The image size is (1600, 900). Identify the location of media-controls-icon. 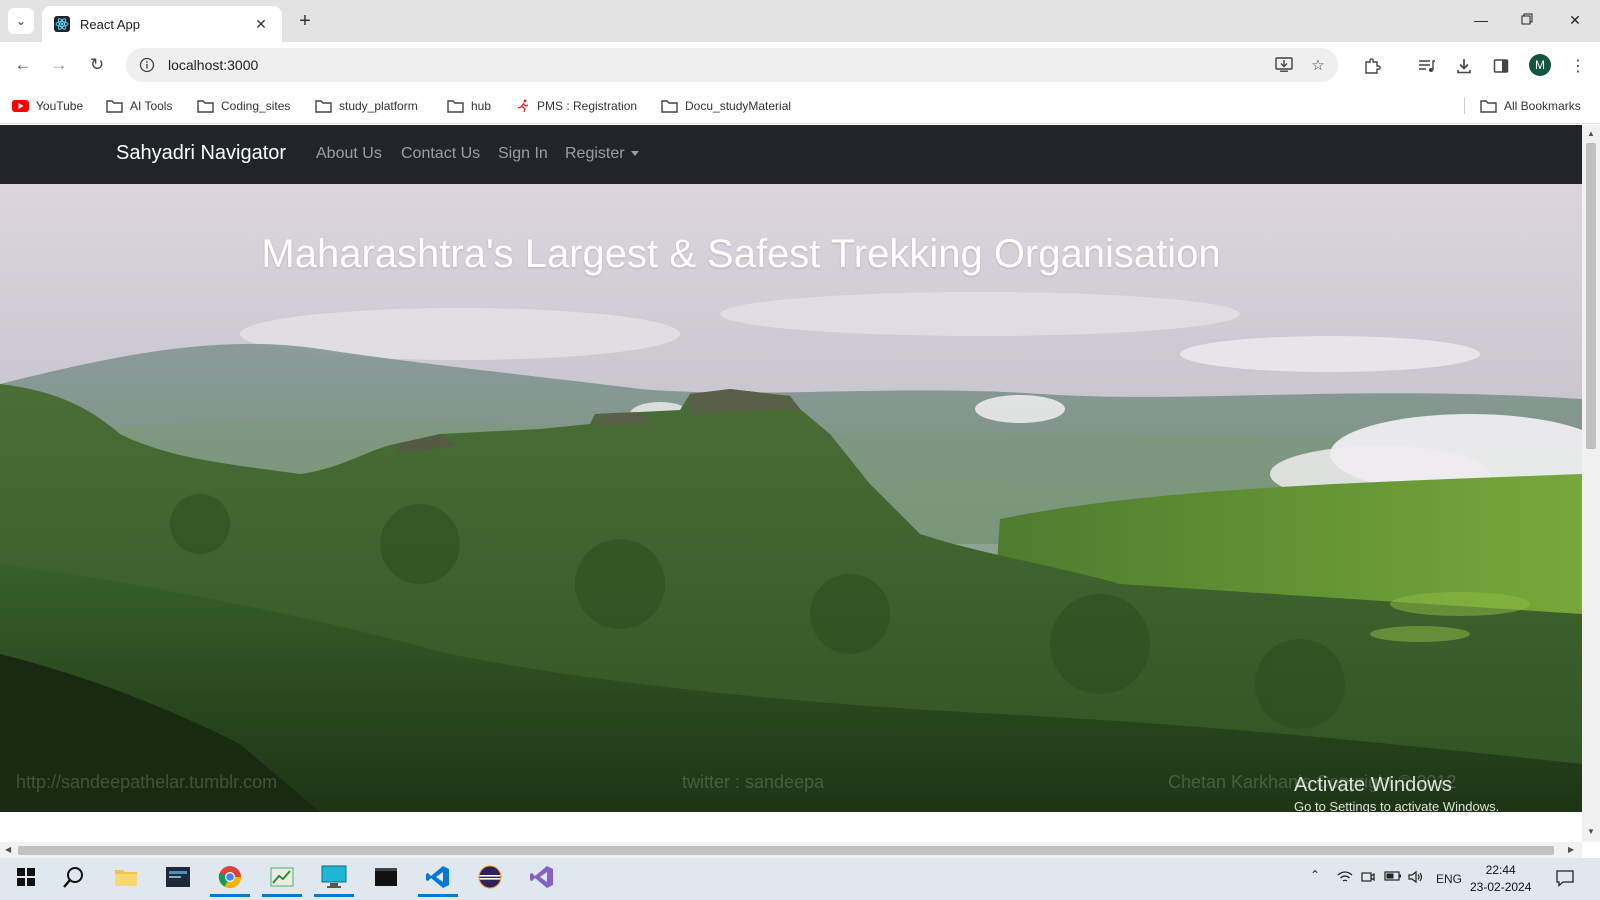
(1427, 66).